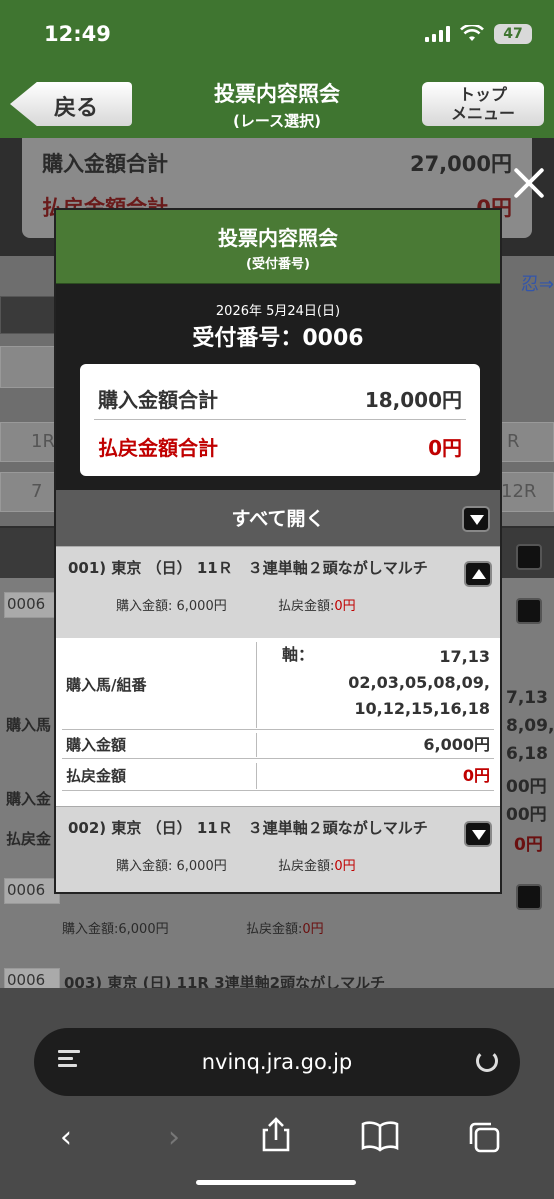  I want to click on bg-id-1: 0006, so click(32, 605).